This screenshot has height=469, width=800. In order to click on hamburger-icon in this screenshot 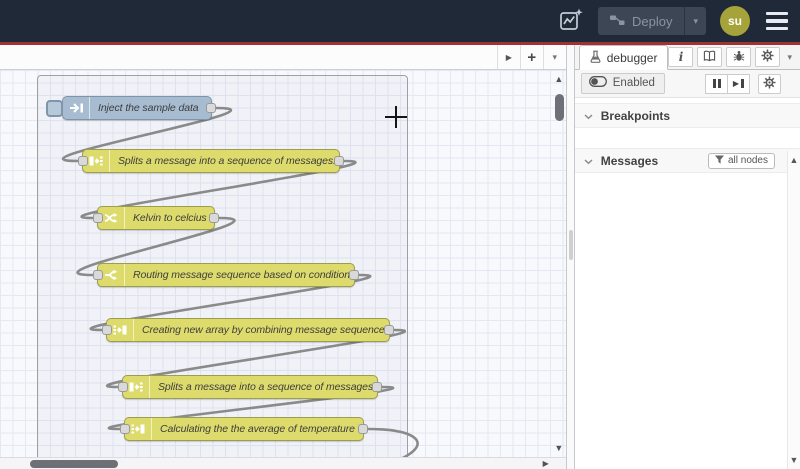, I will do `click(777, 13)`.